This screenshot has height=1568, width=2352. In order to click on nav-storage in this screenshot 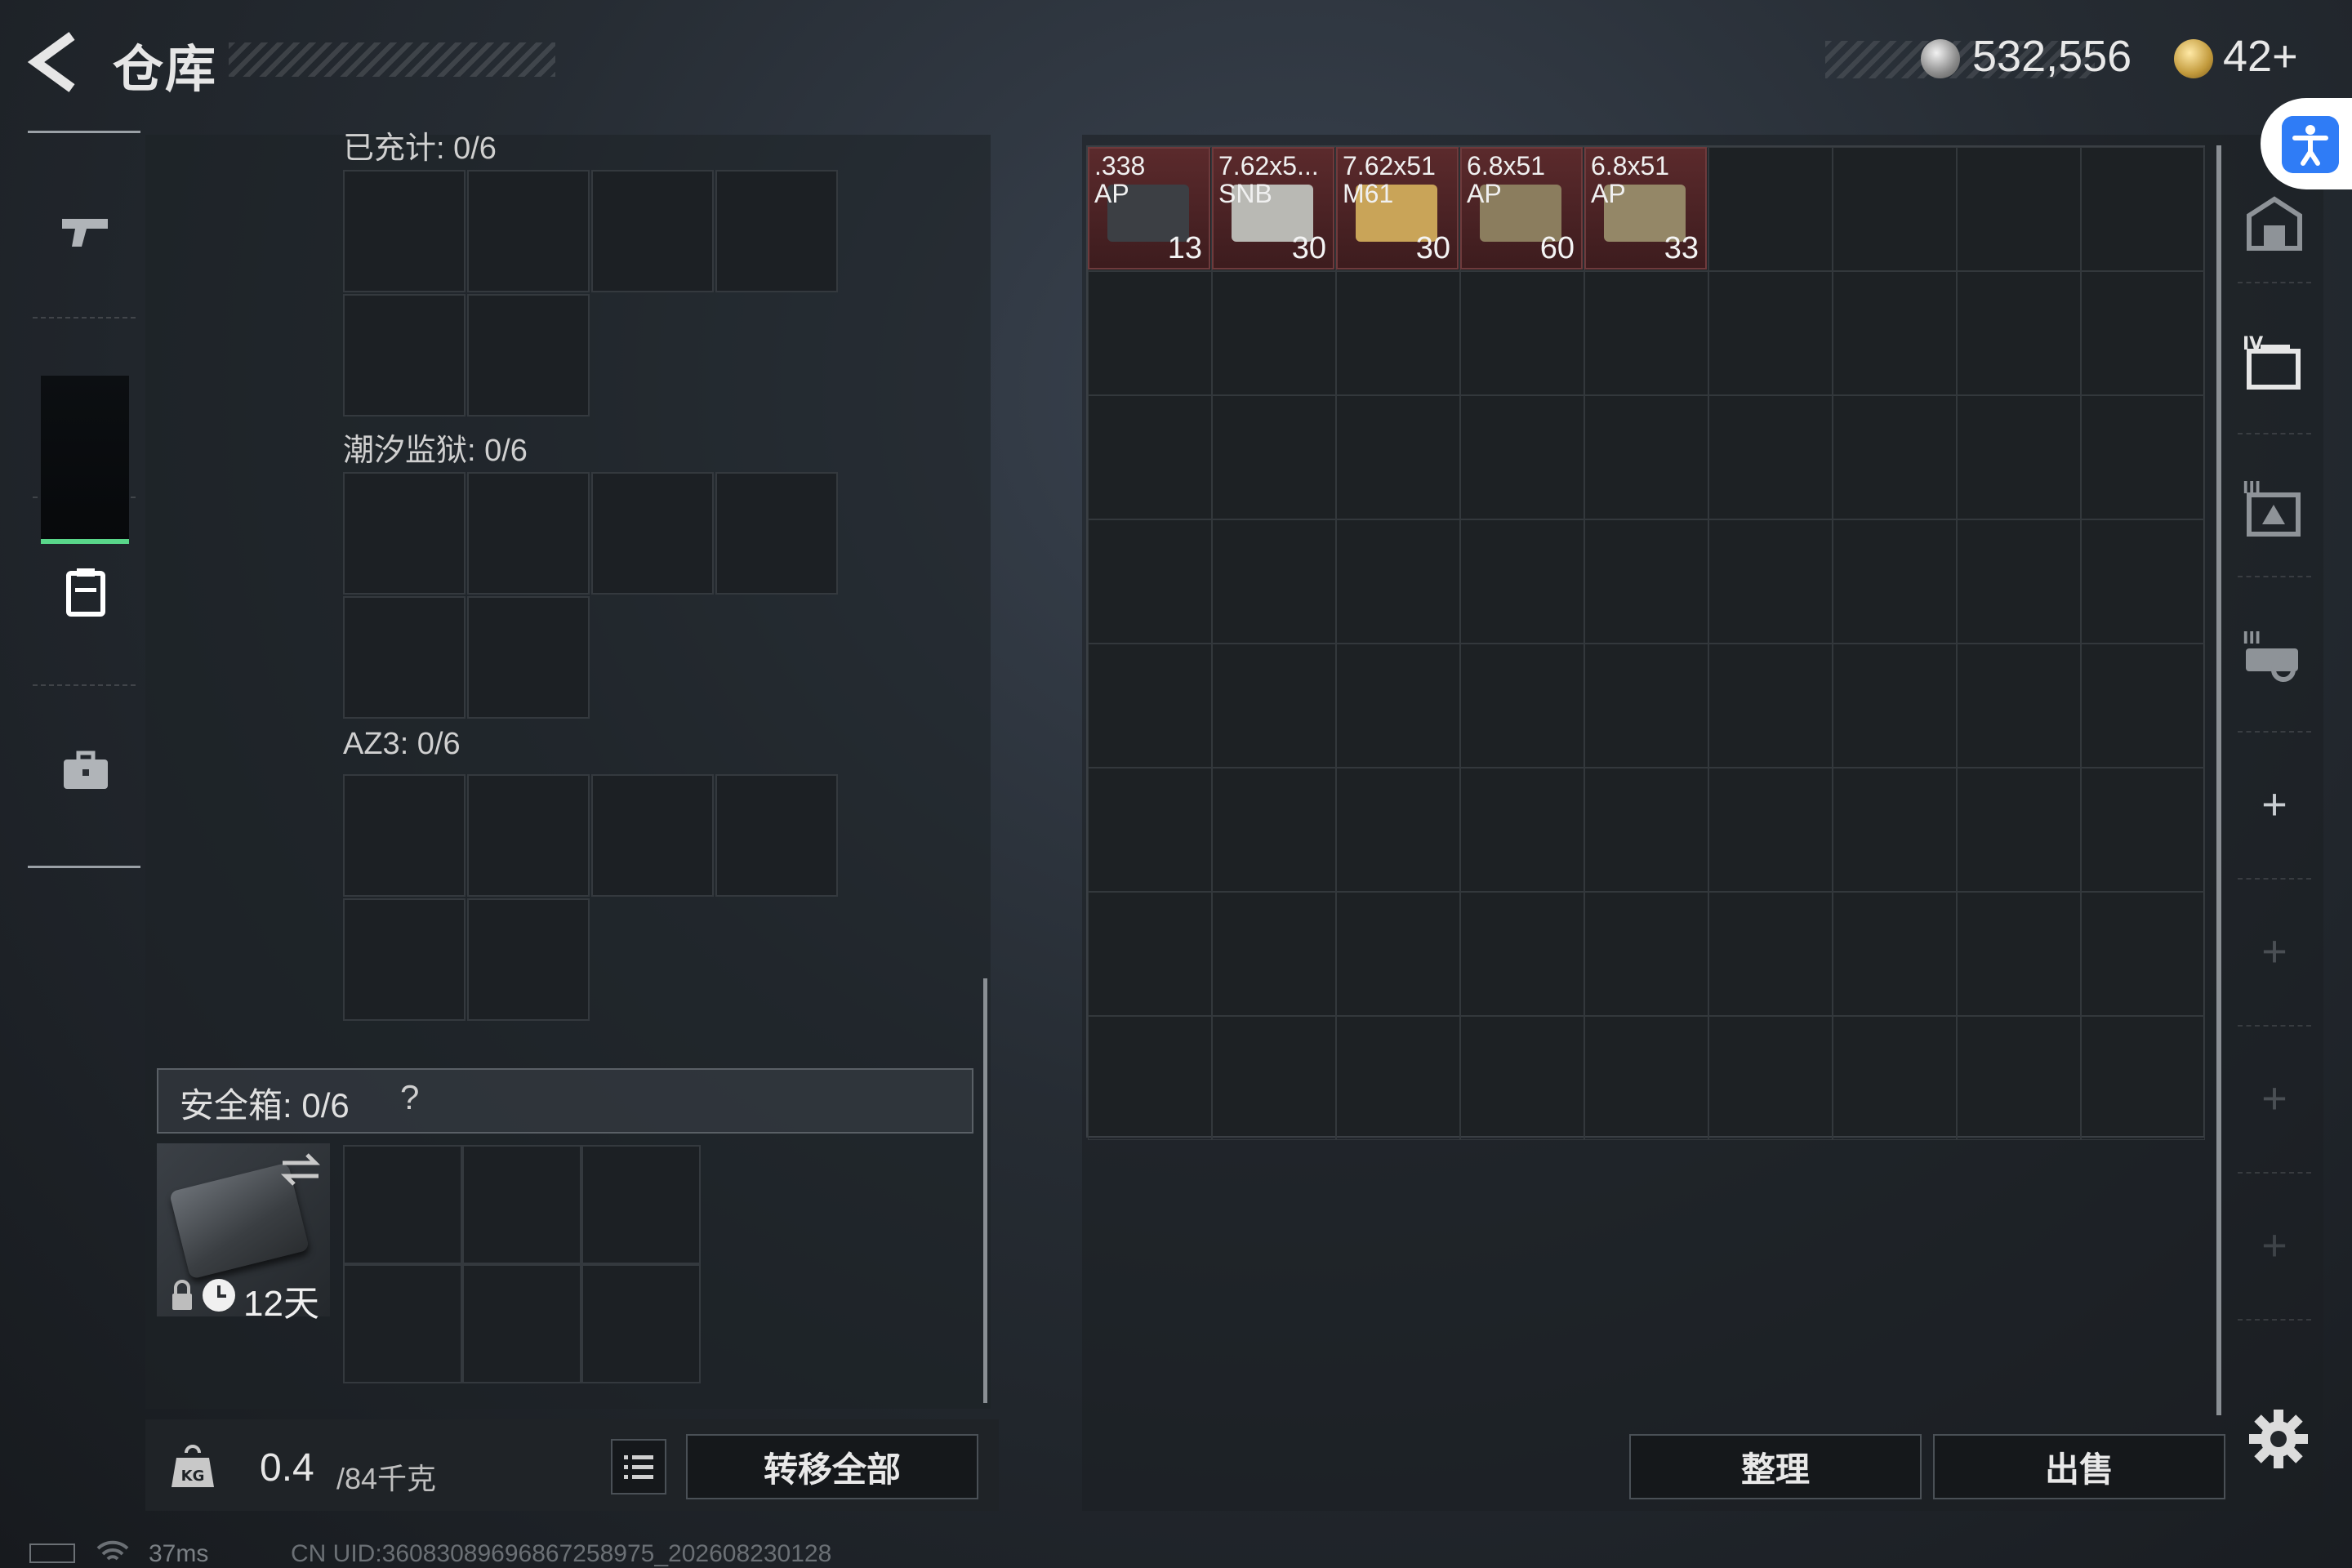, I will do `click(86, 592)`.